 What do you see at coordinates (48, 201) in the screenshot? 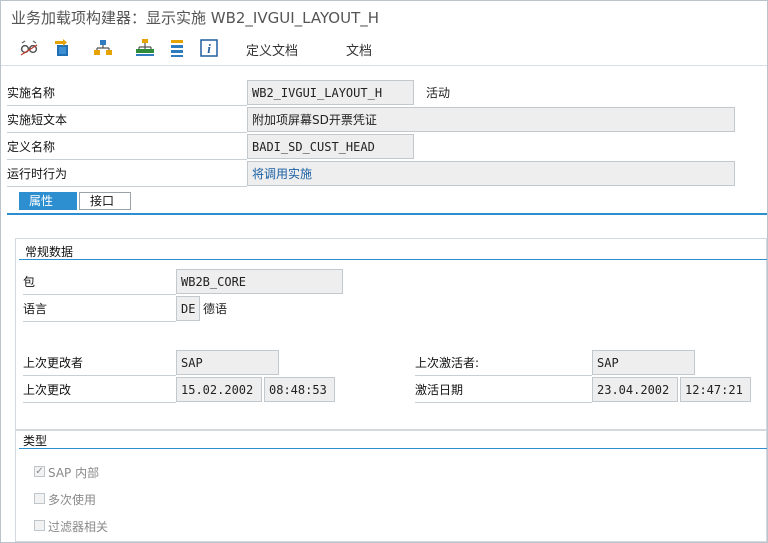
I see `tab-attributes: 属性` at bounding box center [48, 201].